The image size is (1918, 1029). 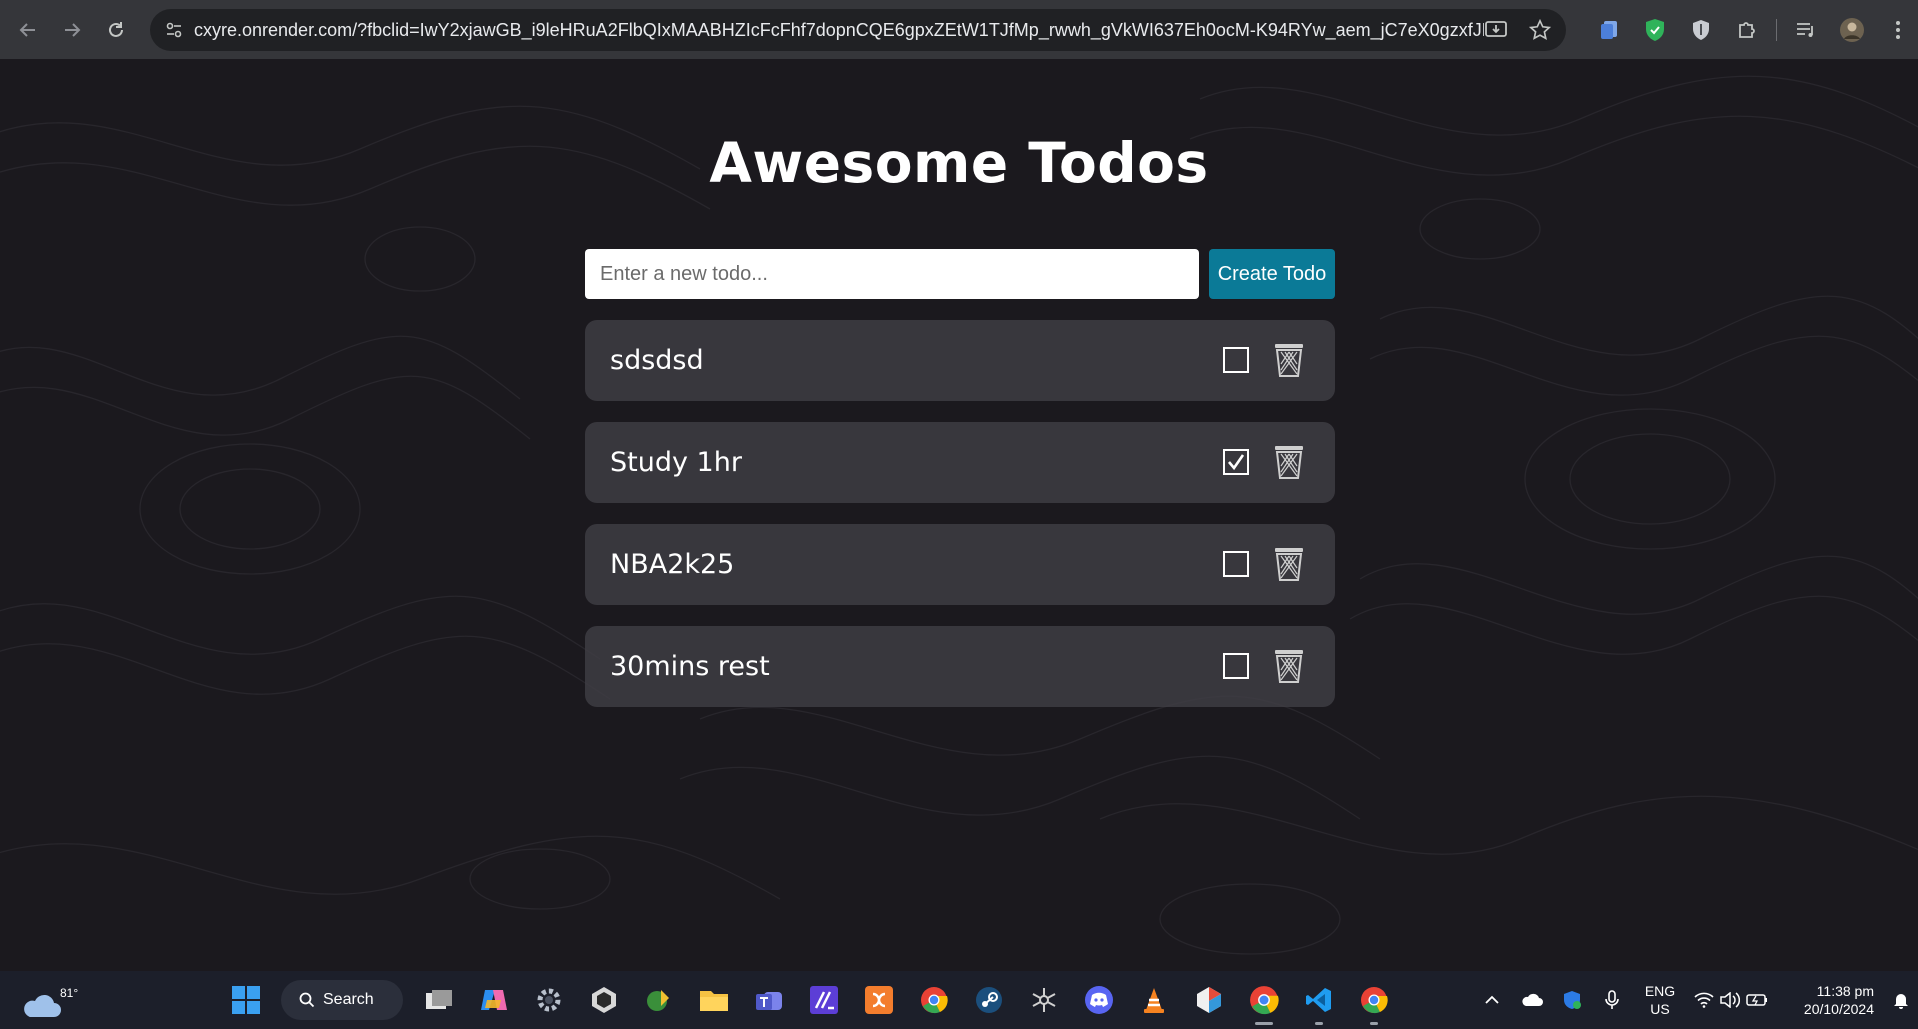 I want to click on taskbar-search: Search, so click(x=342, y=1000).